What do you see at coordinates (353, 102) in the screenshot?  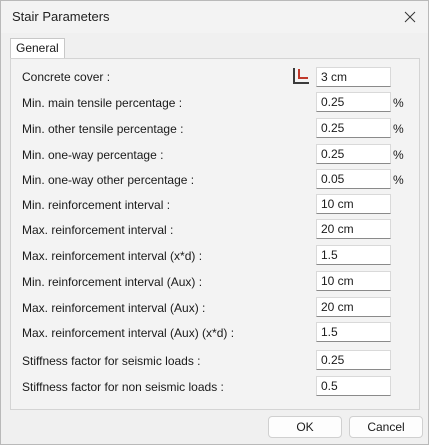 I see `min-main-tensile-percentage-field` at bounding box center [353, 102].